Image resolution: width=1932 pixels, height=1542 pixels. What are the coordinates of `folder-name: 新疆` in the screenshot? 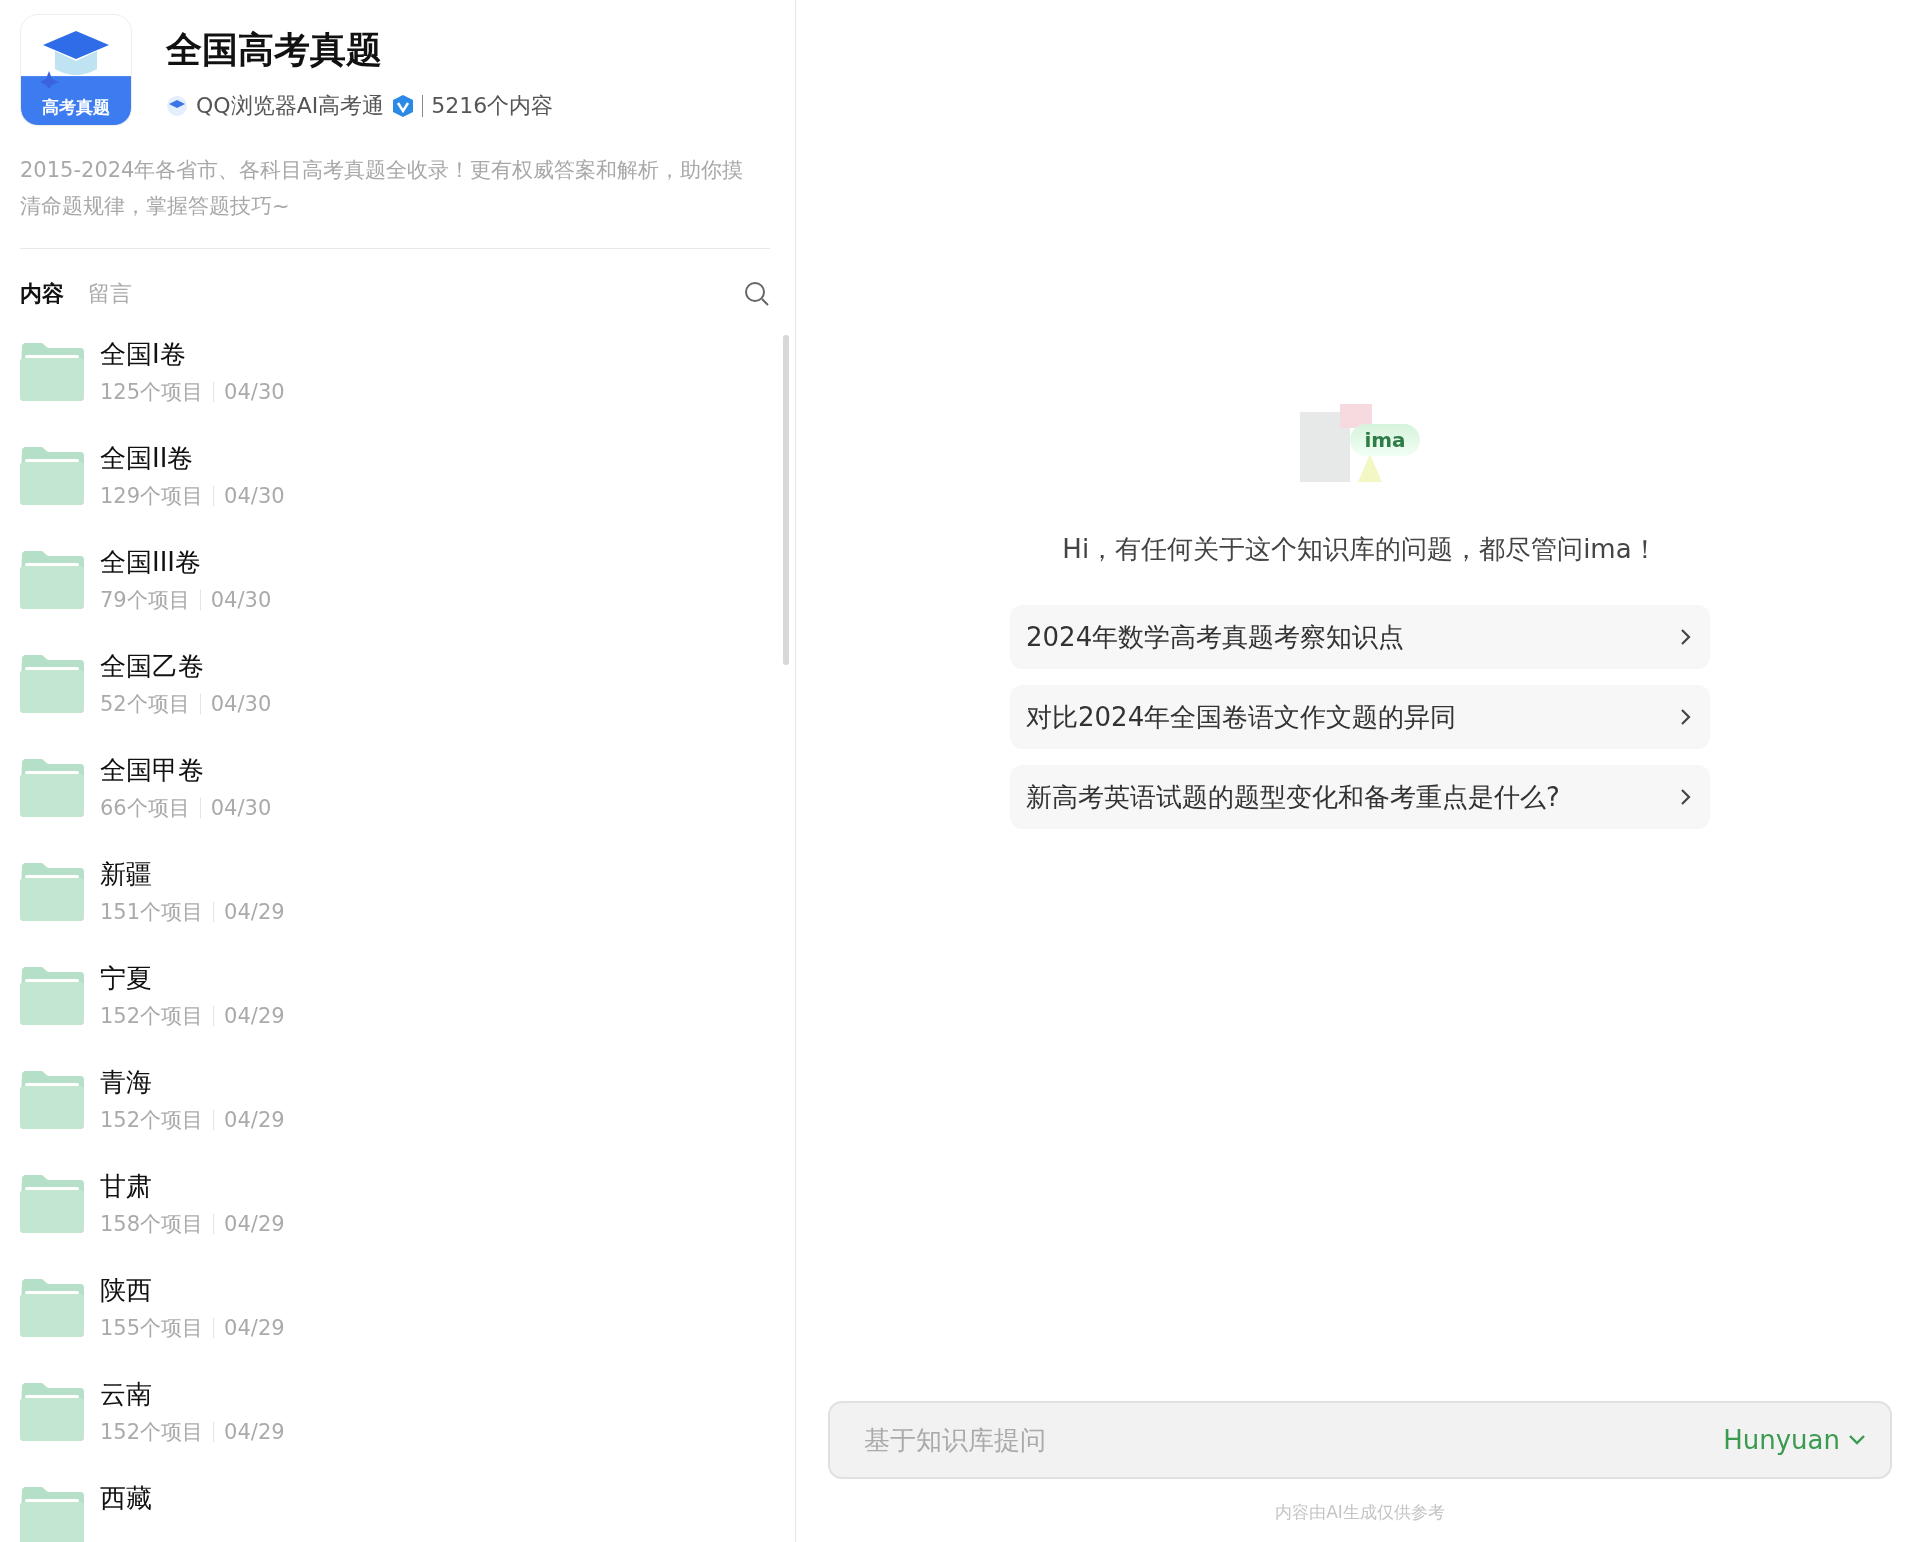 It's located at (192, 874).